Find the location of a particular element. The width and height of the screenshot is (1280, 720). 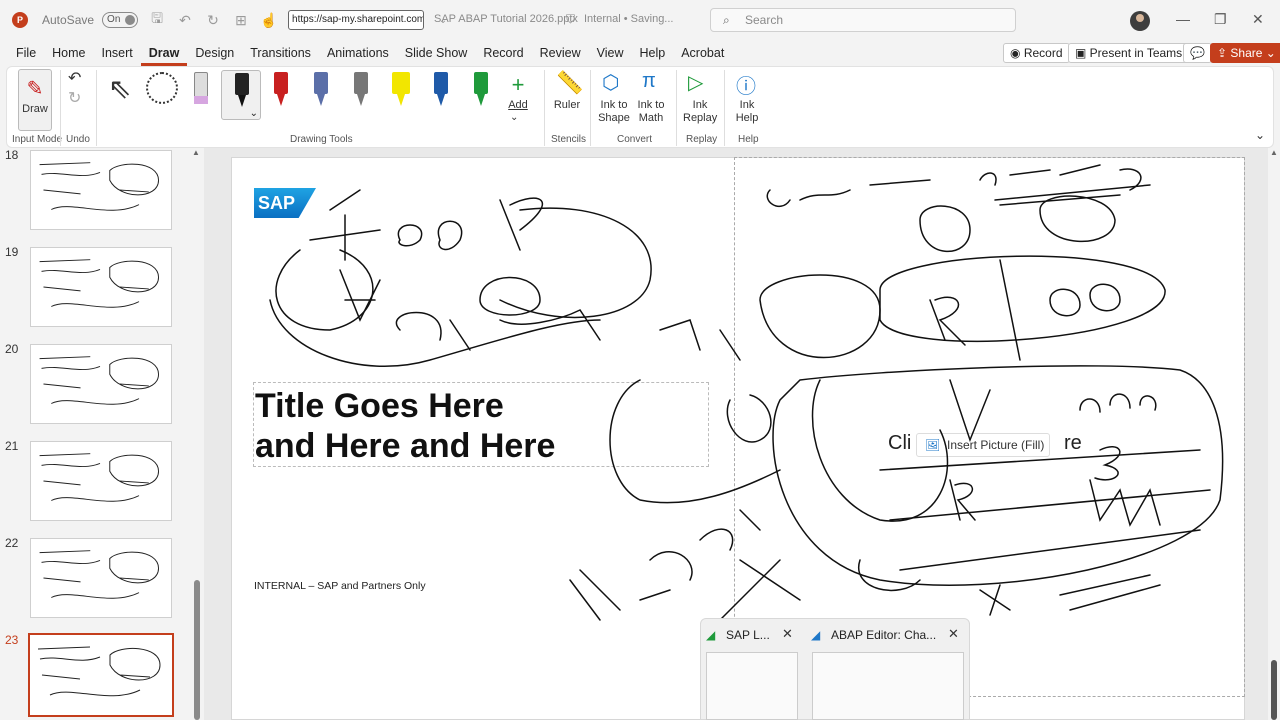

help-icon: ⓘ is located at coordinates (746, 84).